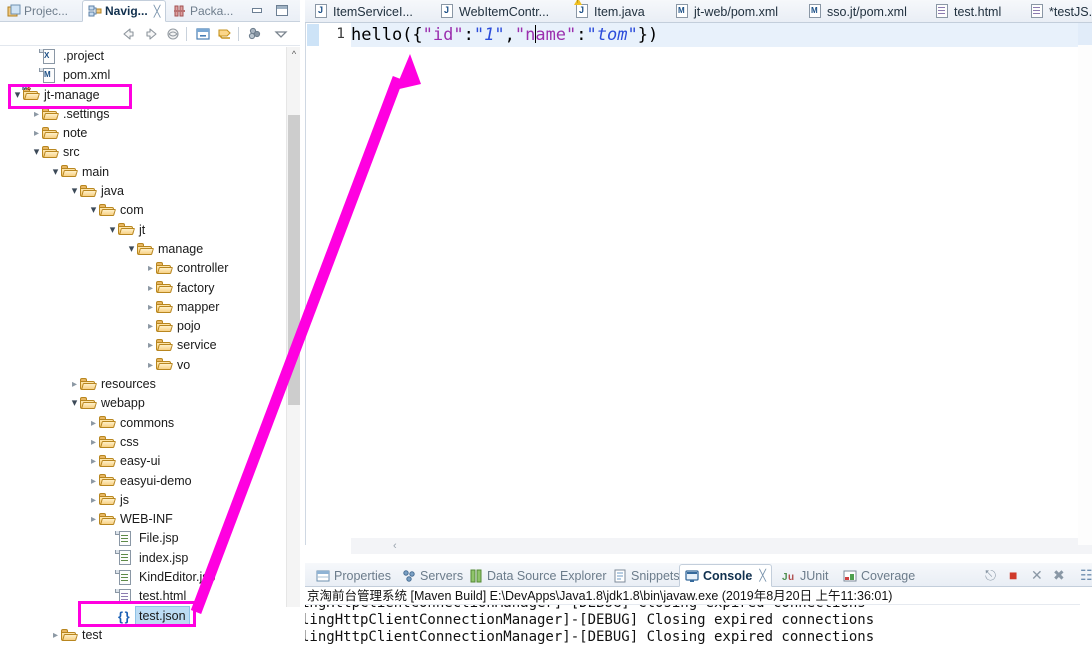 This screenshot has height=648, width=1092. I want to click on tree-row: ▸ commons, so click(143, 423).